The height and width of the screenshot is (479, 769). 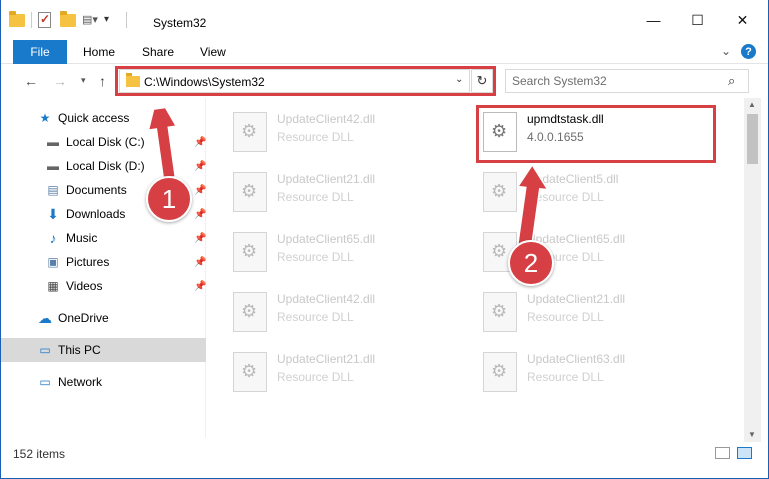 I want to click on item-count: 152 items, so click(x=39, y=454).